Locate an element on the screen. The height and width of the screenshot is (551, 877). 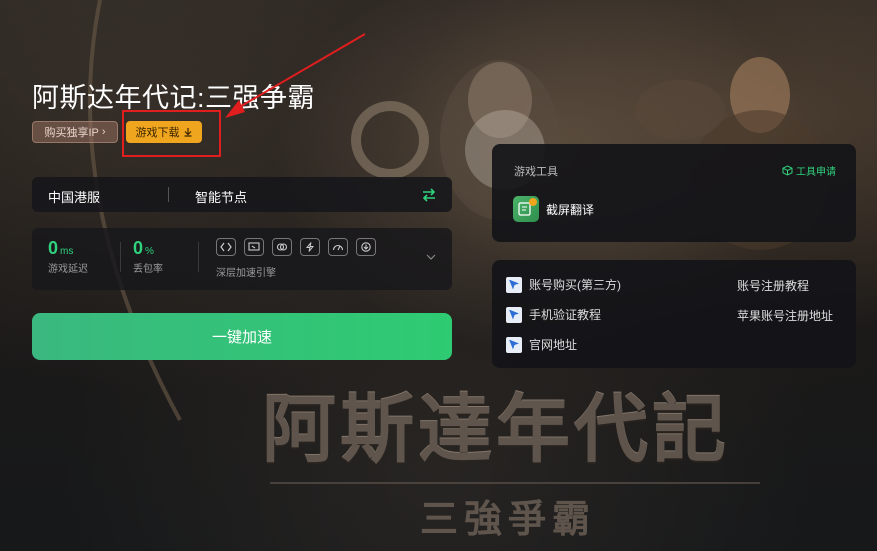
server-divider is located at coordinates (168, 194).